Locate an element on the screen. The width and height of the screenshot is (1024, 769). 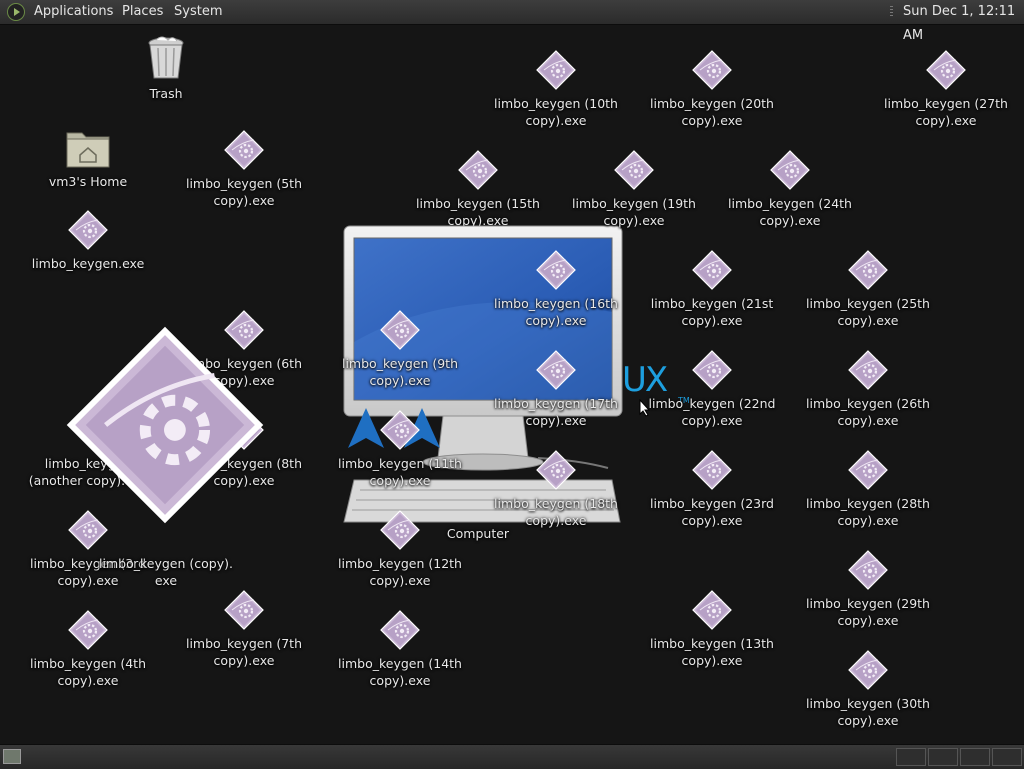
desktop-icon-exe: limbo_keygen (7th copy).exe is located at coordinates (244, 629).